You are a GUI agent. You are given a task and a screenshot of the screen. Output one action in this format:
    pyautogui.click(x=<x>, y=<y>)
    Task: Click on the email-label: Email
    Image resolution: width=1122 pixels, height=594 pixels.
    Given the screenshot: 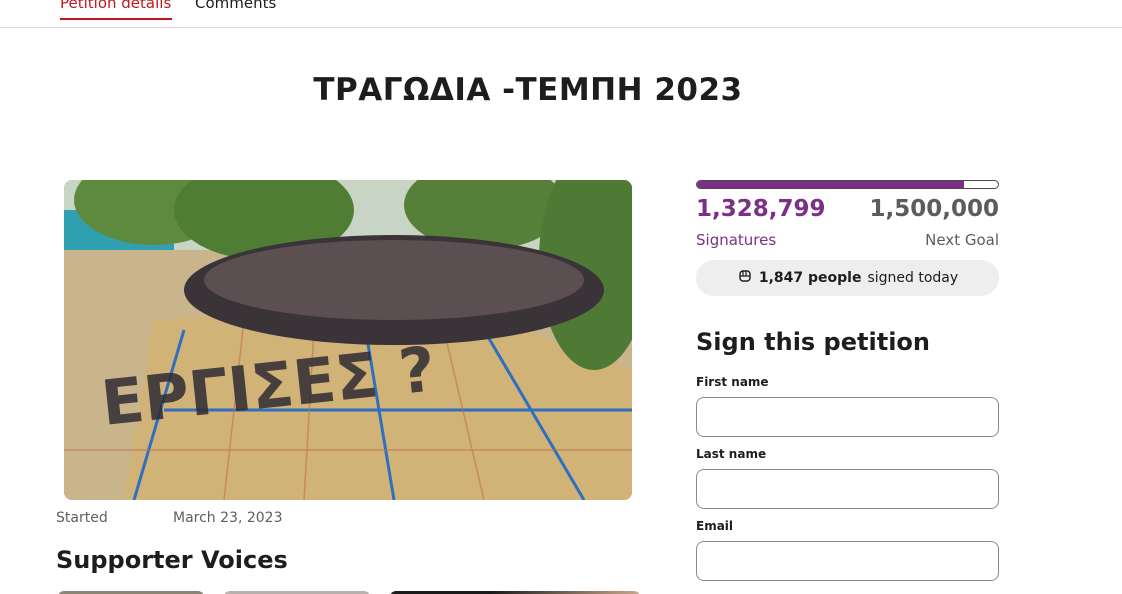 What is the action you would take?
    pyautogui.click(x=715, y=526)
    